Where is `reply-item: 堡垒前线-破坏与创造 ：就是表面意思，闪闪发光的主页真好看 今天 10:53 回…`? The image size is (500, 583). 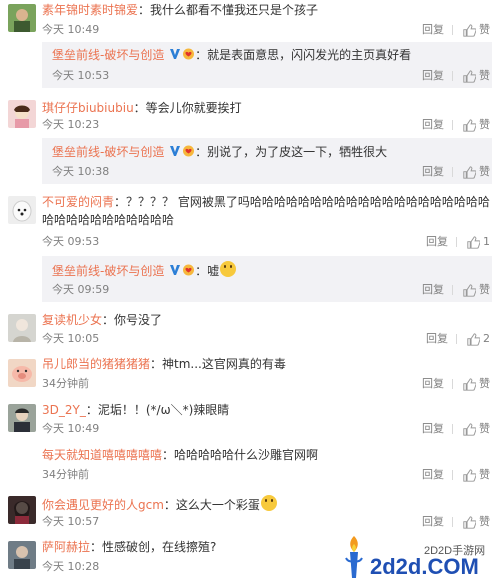 reply-item: 堡垒前线-破坏与创造 ：就是表面意思，闪闪发光的主页真好看 今天 10:53 回… is located at coordinates (267, 65).